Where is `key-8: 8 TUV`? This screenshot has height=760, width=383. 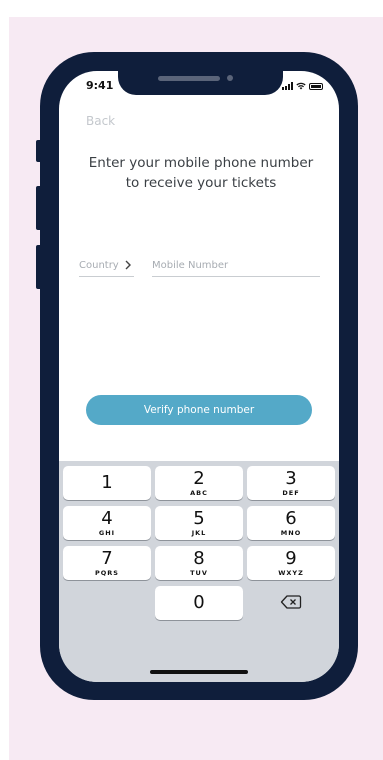 key-8: 8 TUV is located at coordinates (199, 563).